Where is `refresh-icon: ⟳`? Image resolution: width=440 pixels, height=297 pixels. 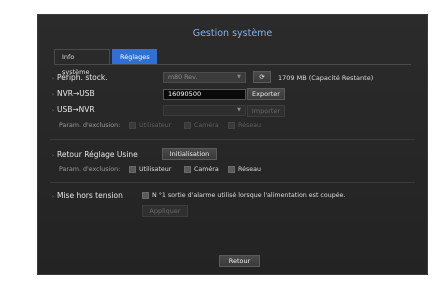 refresh-icon: ⟳ is located at coordinates (262, 77).